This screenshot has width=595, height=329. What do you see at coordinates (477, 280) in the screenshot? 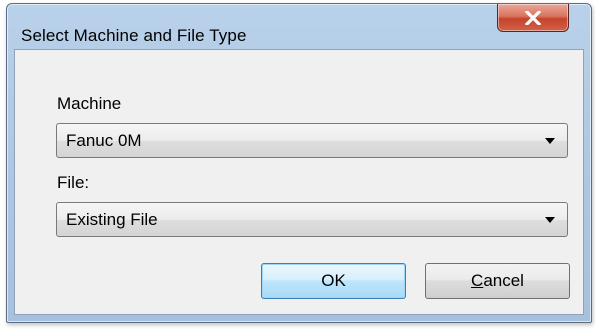
I see `cancel-mnemonic: C` at bounding box center [477, 280].